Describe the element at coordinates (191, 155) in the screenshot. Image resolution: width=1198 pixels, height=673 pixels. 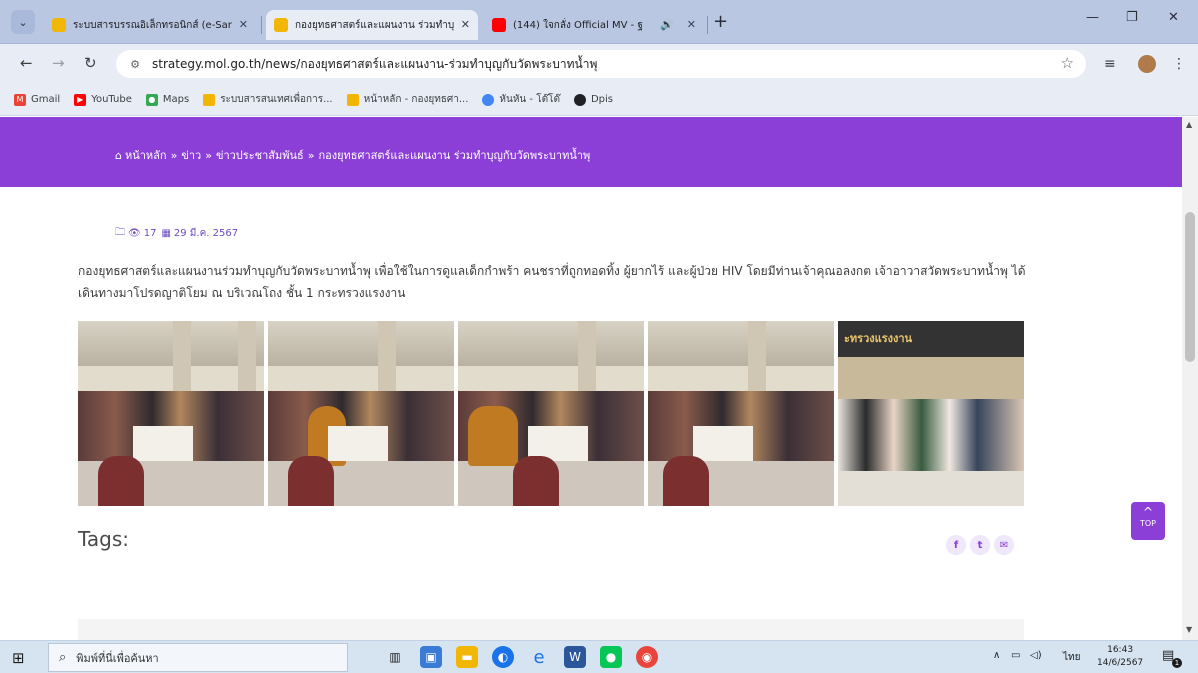
I see `breadcrumb-news: ข่าว` at that location.